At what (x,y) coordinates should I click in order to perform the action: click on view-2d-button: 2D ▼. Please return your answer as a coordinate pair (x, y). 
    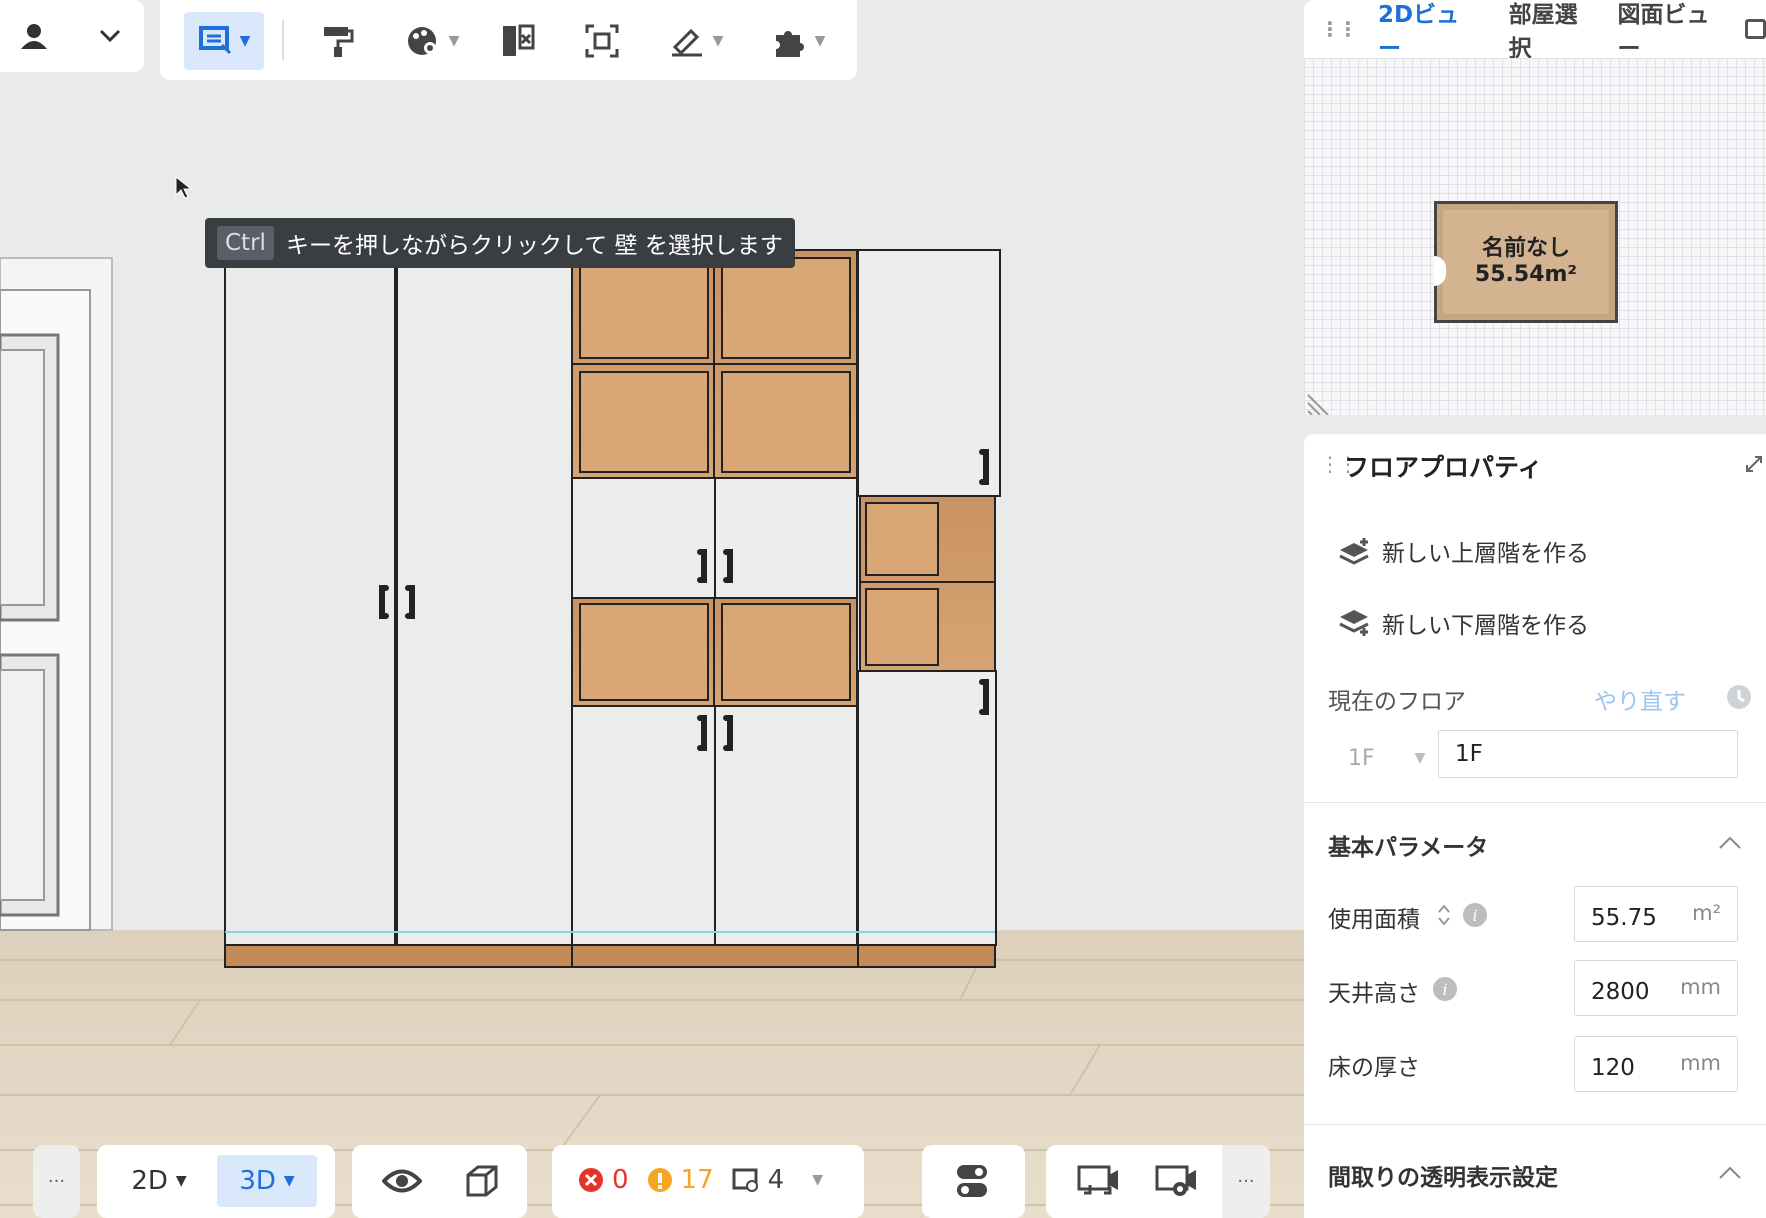
    Looking at the image, I should click on (159, 1181).